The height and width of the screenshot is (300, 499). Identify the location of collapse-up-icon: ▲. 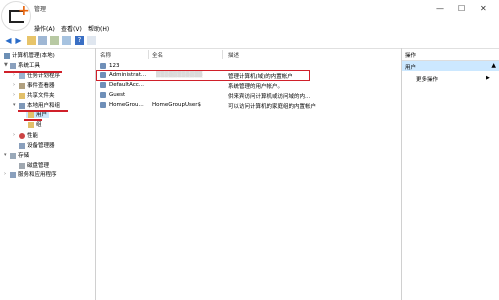
(493, 65).